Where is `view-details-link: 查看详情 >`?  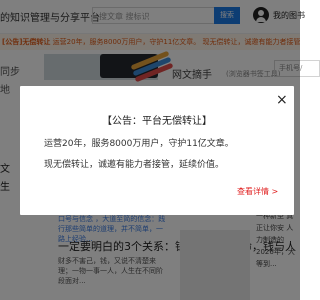
view-details-link: 查看详情 > is located at coordinates (257, 191).